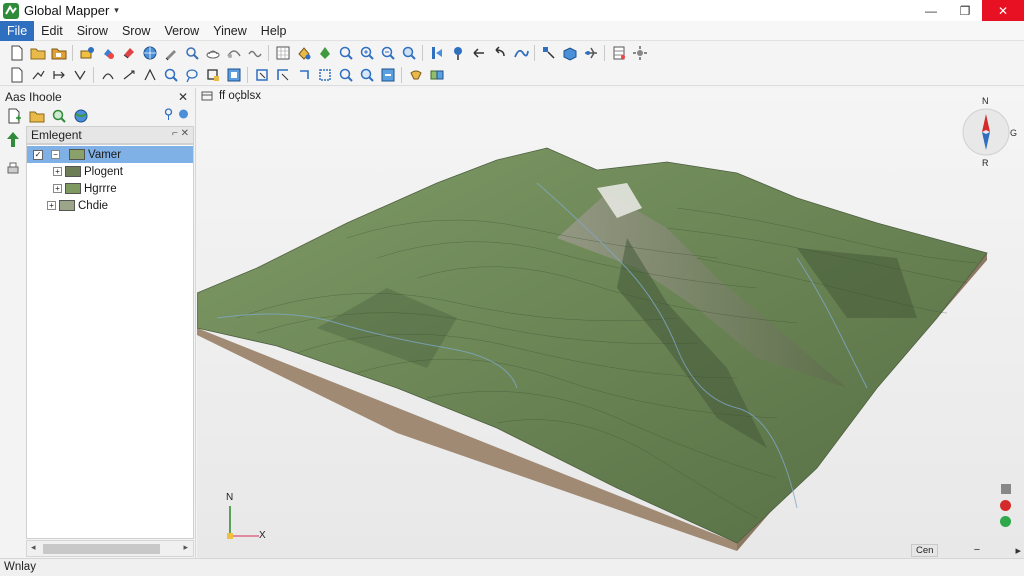 Image resolution: width=1024 pixels, height=576 pixels. Describe the element at coordinates (230, 31) in the screenshot. I see `menu-yinew: Yinew` at that location.